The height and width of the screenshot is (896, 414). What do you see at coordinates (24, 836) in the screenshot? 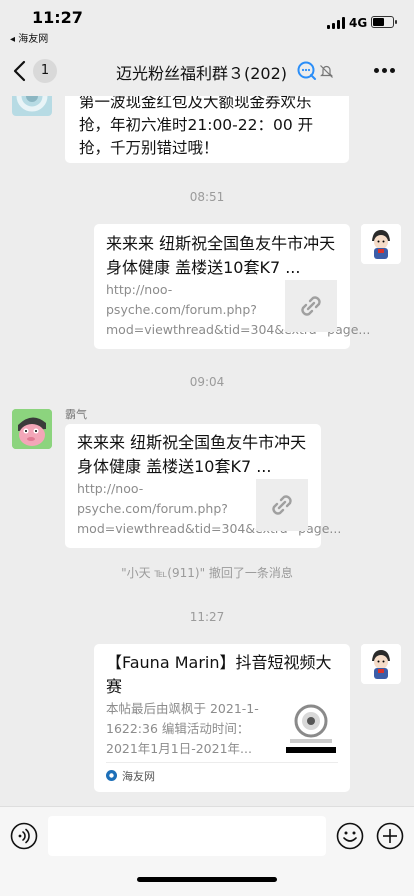
I see `voice-input-icon` at bounding box center [24, 836].